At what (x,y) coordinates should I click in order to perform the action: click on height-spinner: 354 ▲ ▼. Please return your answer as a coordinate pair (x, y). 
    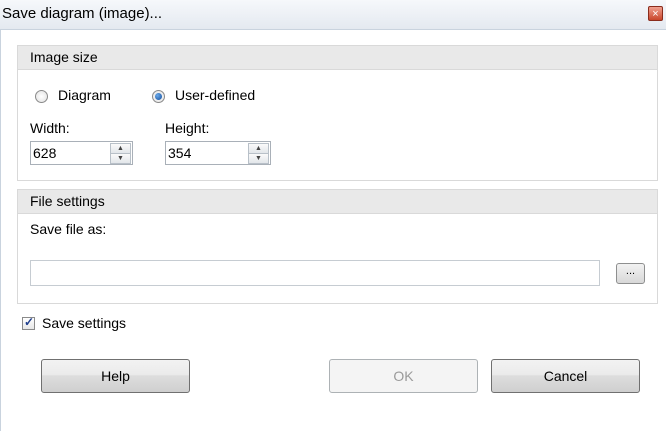
    Looking at the image, I should click on (218, 153).